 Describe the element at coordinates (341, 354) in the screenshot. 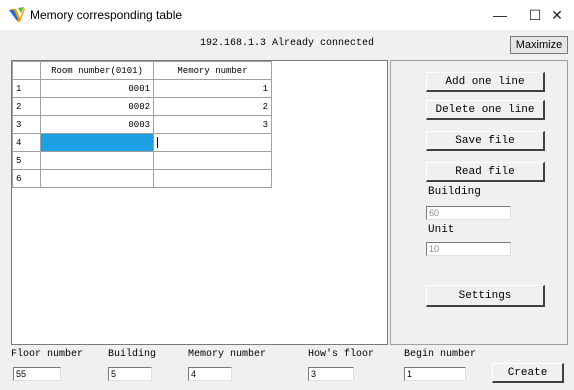

I see `hows-floor-label: How's floor` at that location.